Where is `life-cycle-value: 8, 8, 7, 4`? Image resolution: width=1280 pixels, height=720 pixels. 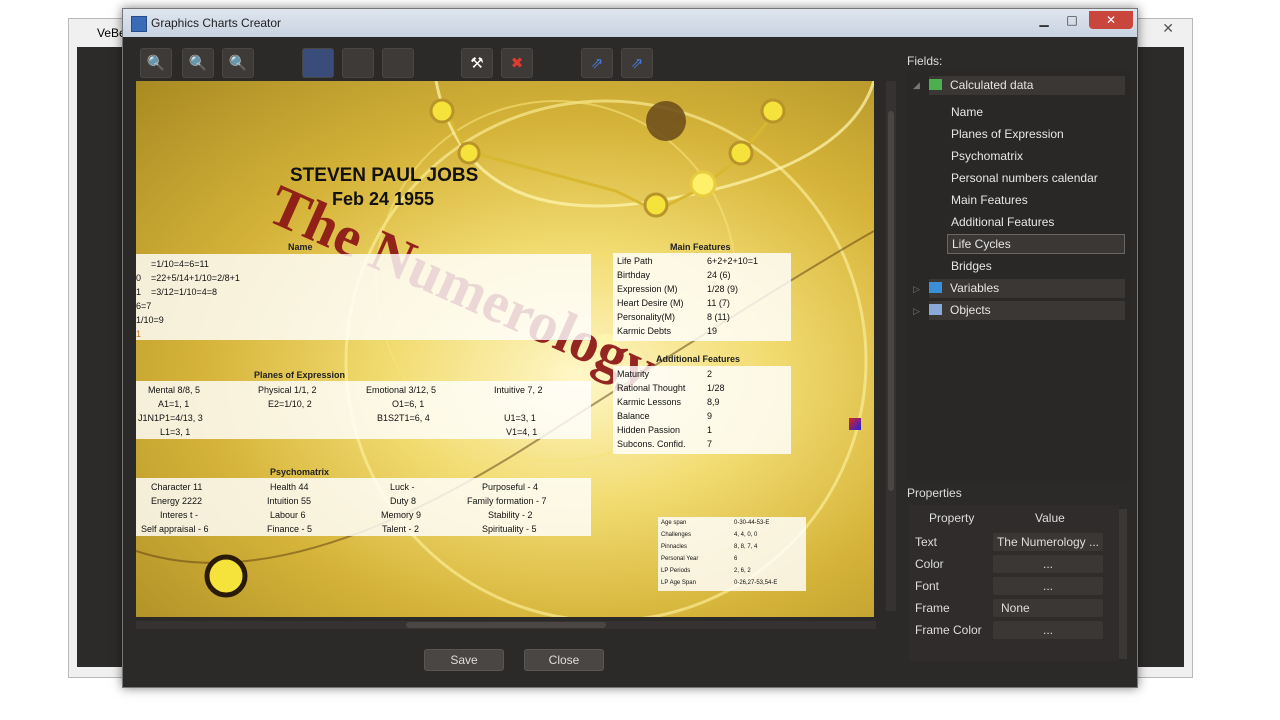 life-cycle-value: 8, 8, 7, 4 is located at coordinates (746, 547).